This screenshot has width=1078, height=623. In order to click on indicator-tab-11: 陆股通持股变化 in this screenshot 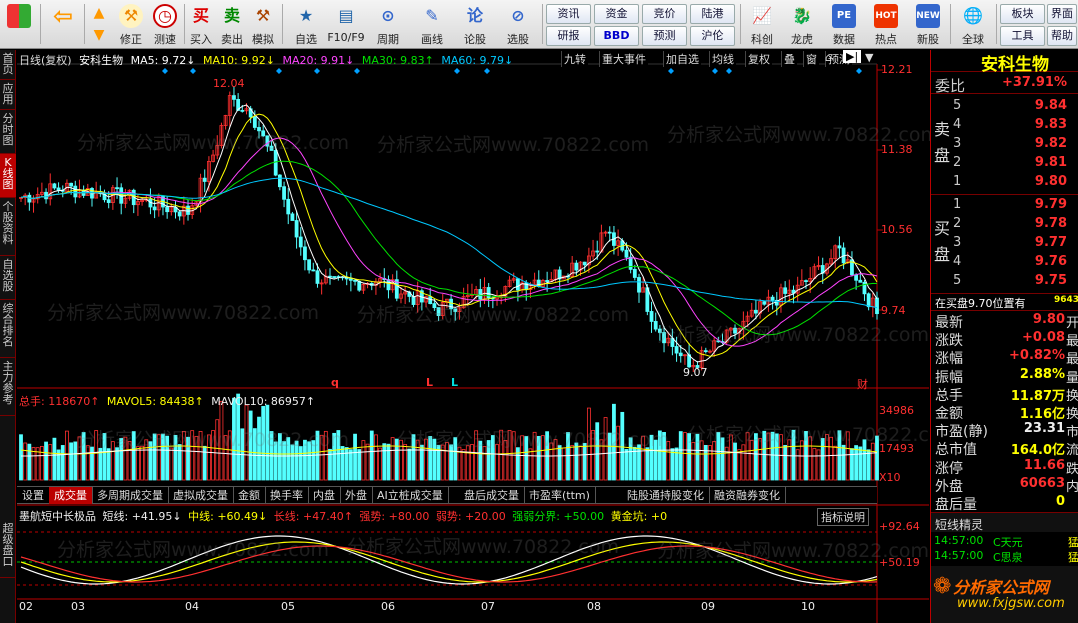, I will do `click(666, 495)`.